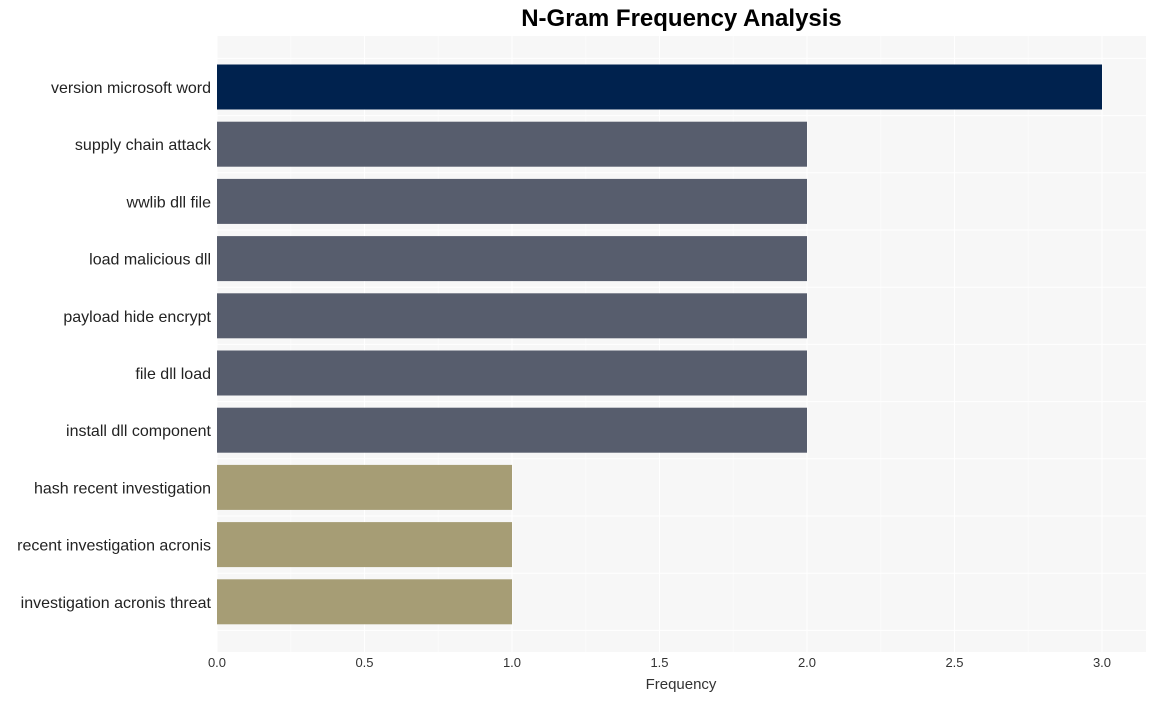 The width and height of the screenshot is (1156, 701). I want to click on x-tick-label: 0.0, so click(217, 662).